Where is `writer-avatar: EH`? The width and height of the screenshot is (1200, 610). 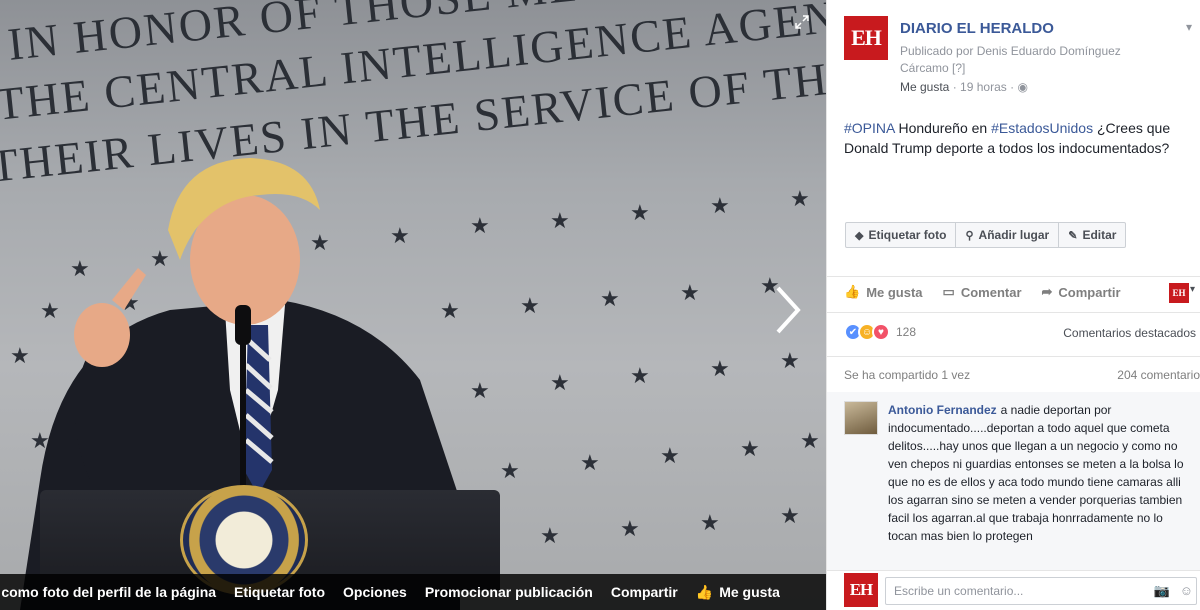 writer-avatar: EH is located at coordinates (861, 590).